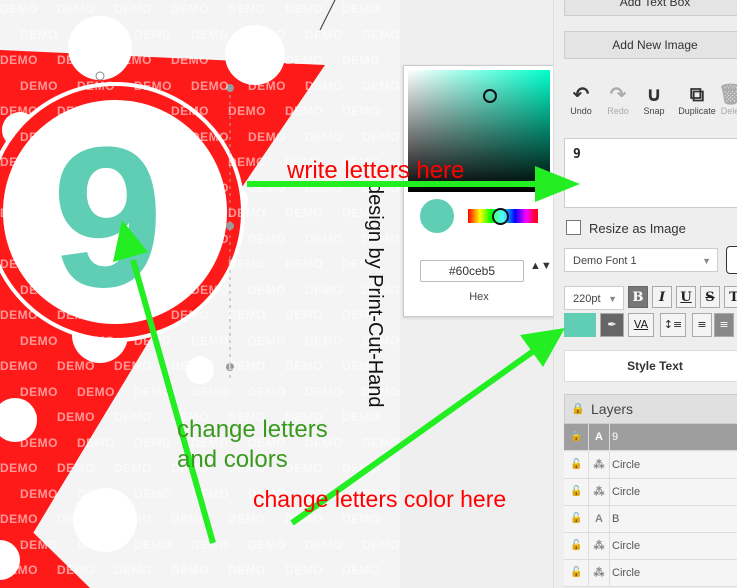 This screenshot has height=588, width=737. What do you see at coordinates (479, 191) in the screenshot?
I see `color-picker-popup: #60ceb5 ▲▼ Hex` at bounding box center [479, 191].